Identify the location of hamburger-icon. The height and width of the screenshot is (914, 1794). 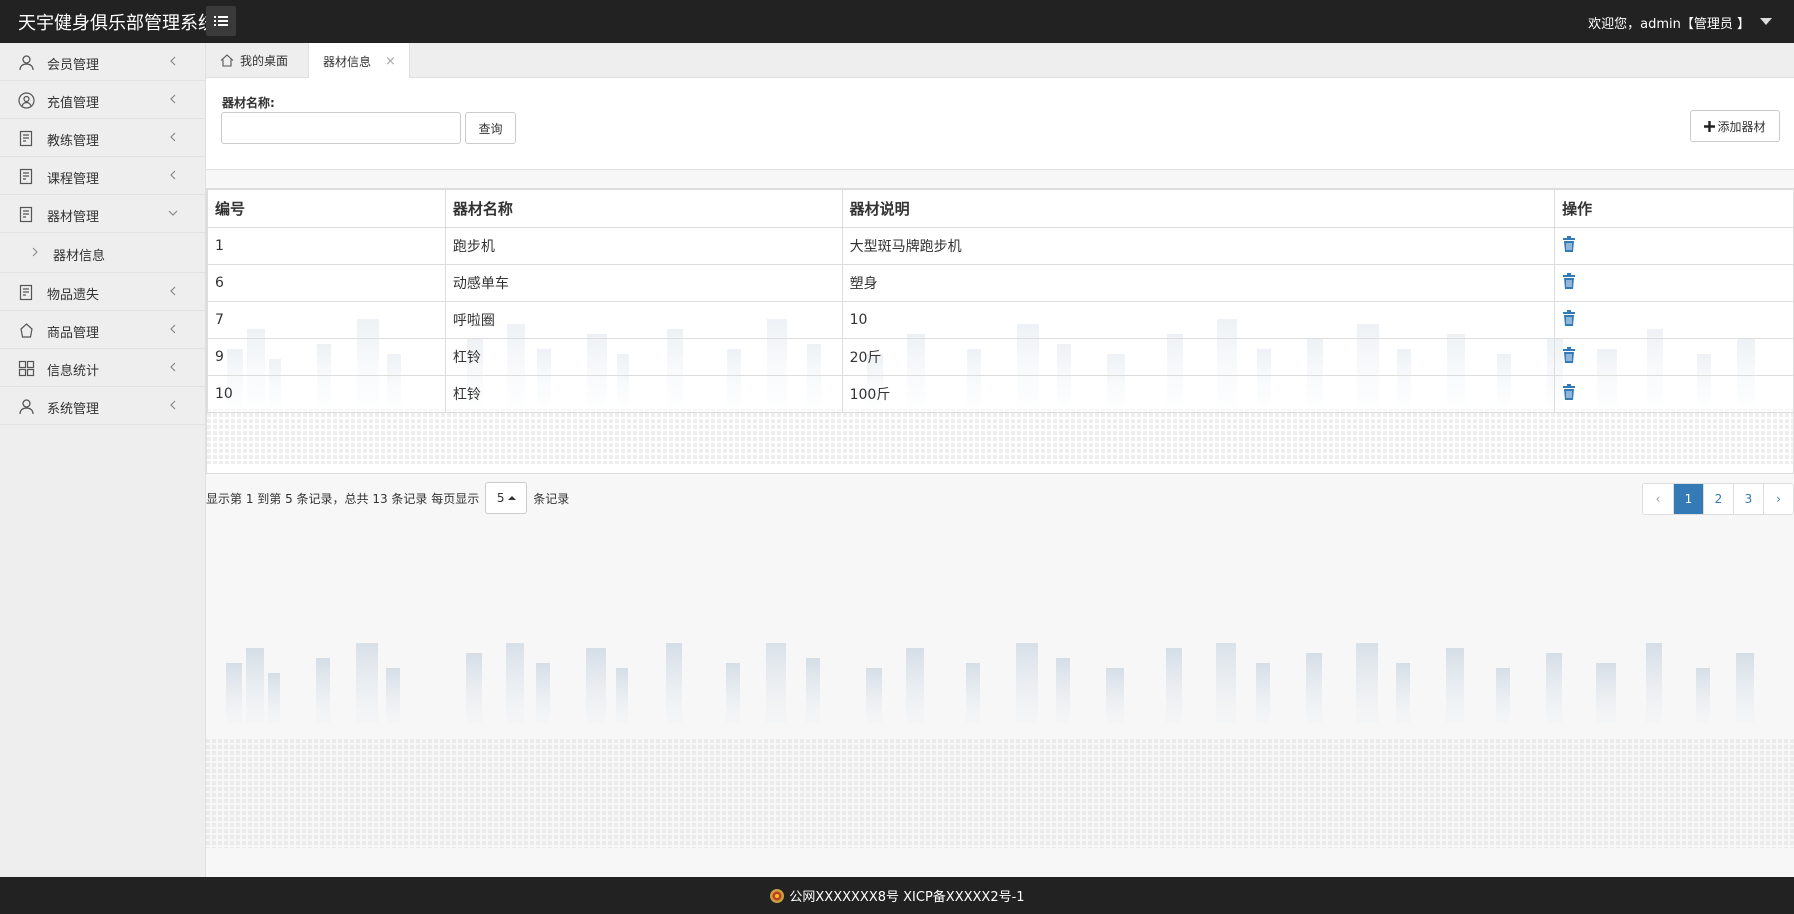
(221, 21).